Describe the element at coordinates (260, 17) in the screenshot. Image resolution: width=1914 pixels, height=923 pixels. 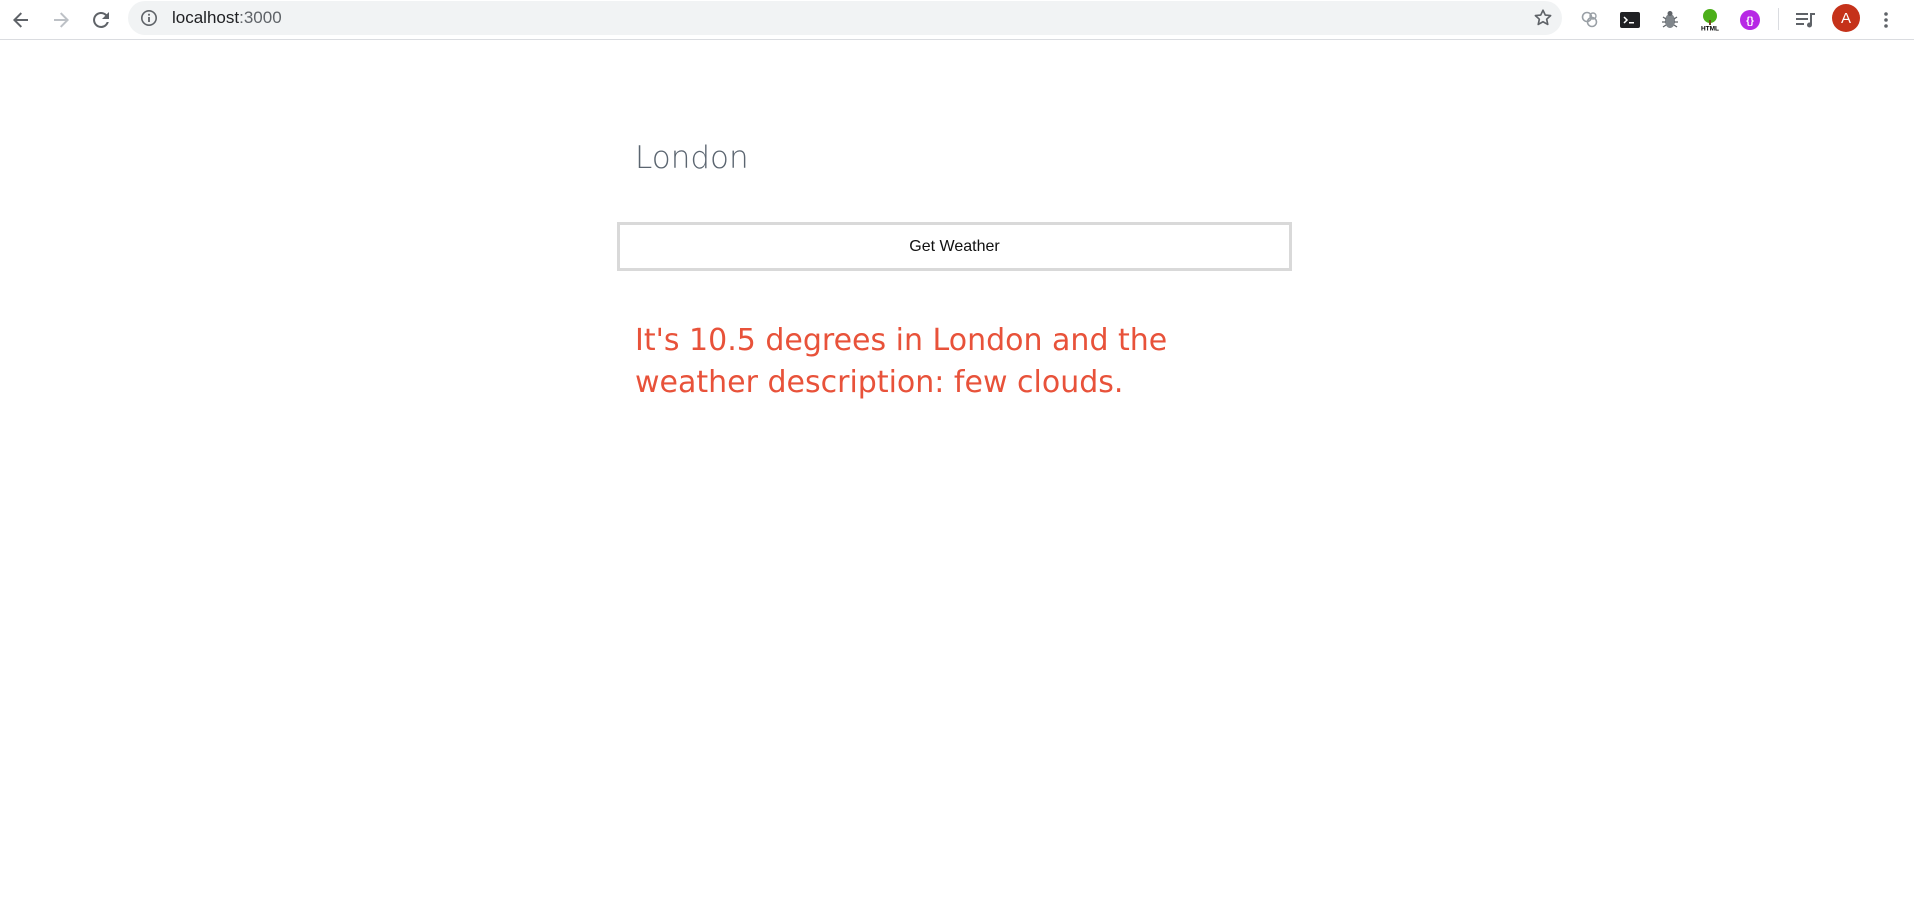
I see `url-port: :3000` at that location.